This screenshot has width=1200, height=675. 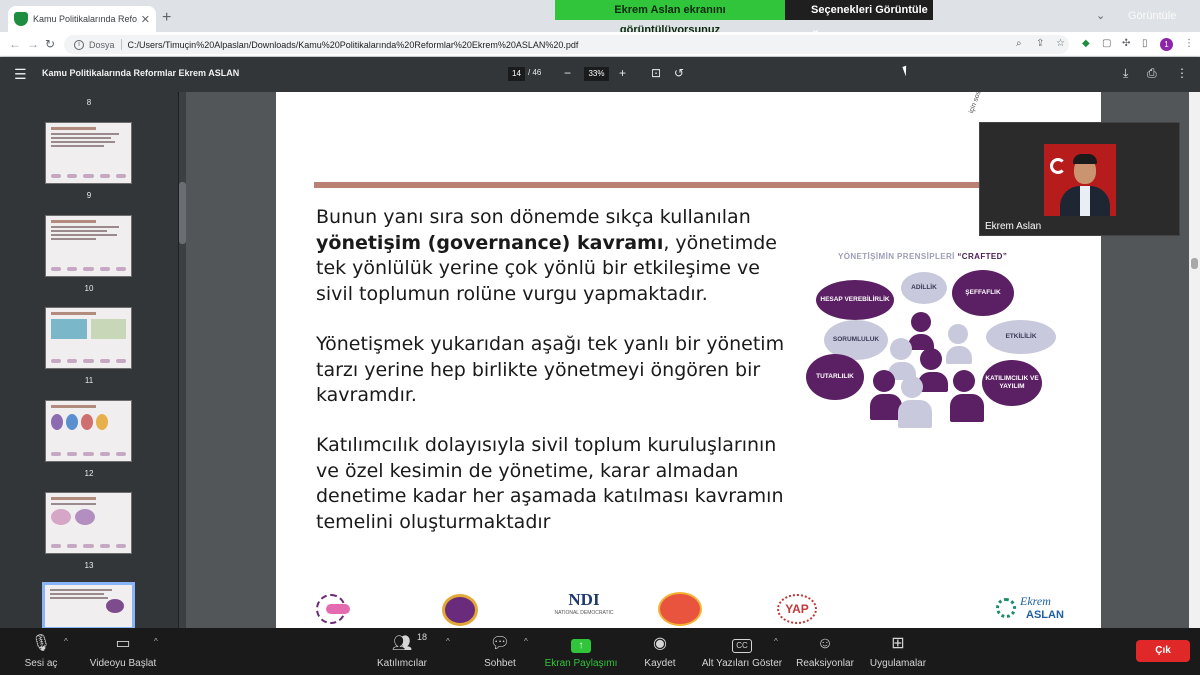 What do you see at coordinates (1013, 226) in the screenshot?
I see `presenter-name: Ekrem Aslan` at bounding box center [1013, 226].